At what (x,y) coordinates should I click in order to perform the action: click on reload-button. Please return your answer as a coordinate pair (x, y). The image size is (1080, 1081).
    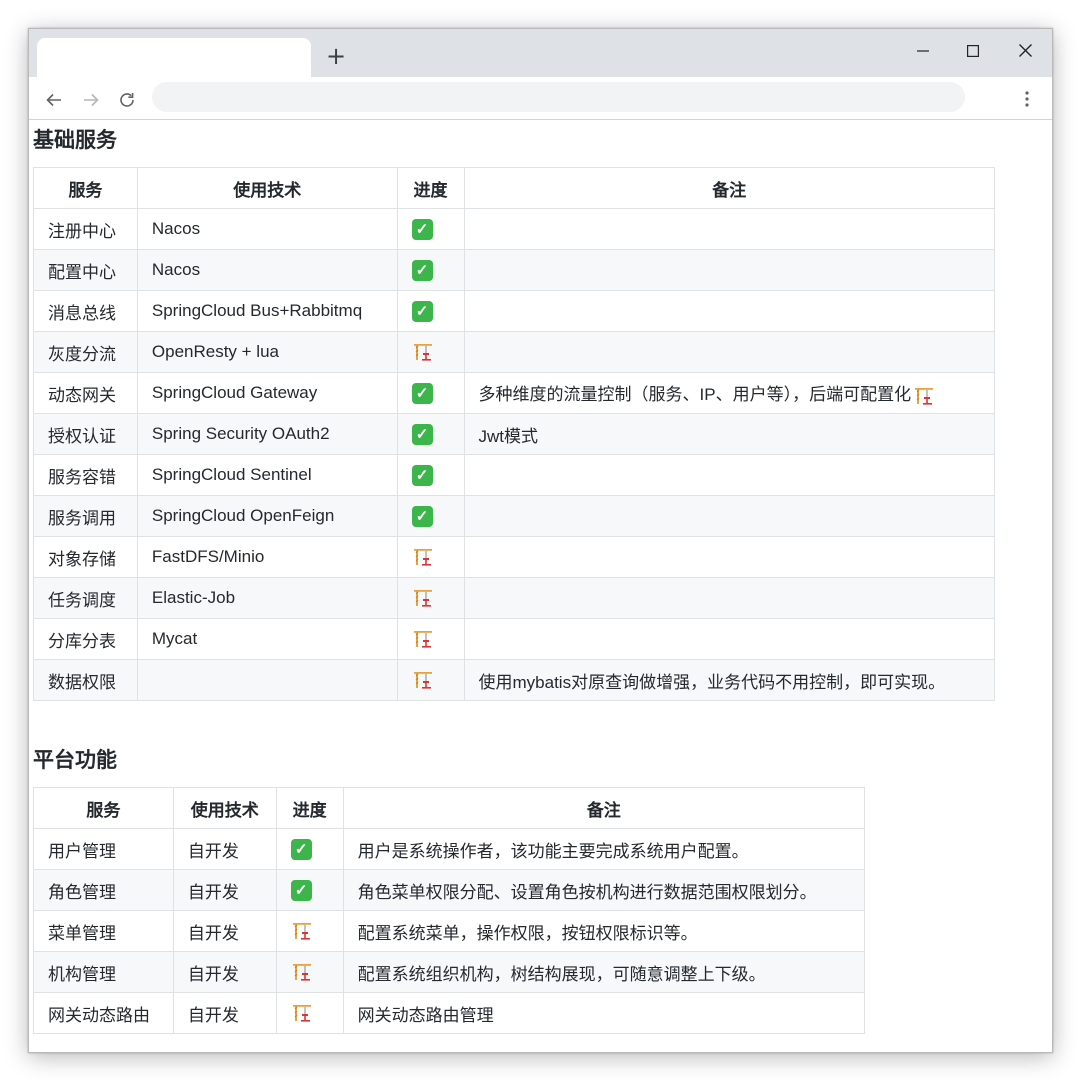
    Looking at the image, I should click on (127, 99).